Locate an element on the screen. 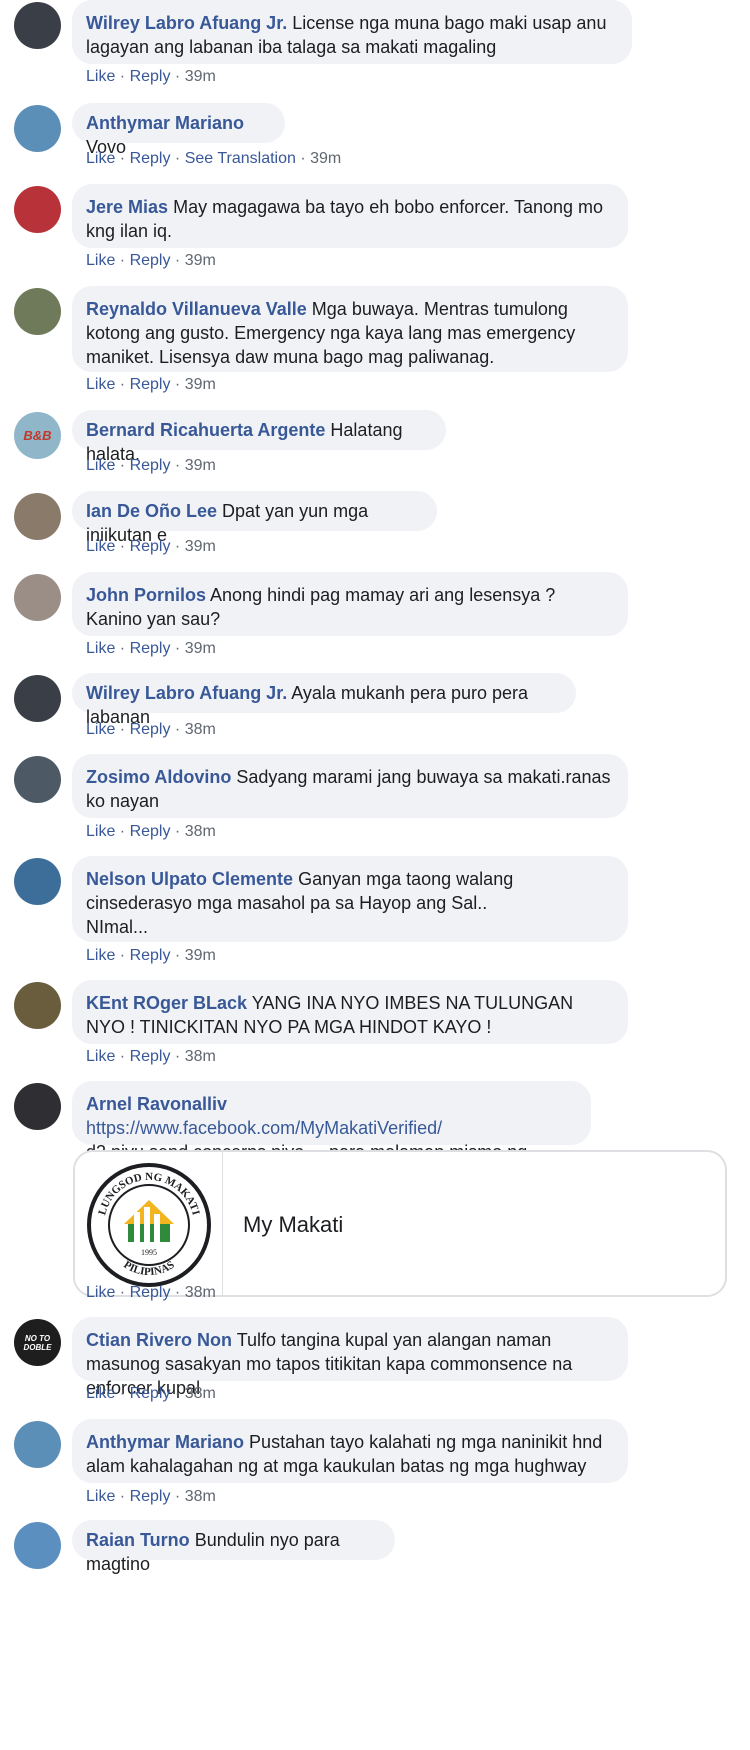 Image resolution: width=750 pixels, height=1750 pixels. avatar-label: NO TO DOBLE is located at coordinates (37, 1342).